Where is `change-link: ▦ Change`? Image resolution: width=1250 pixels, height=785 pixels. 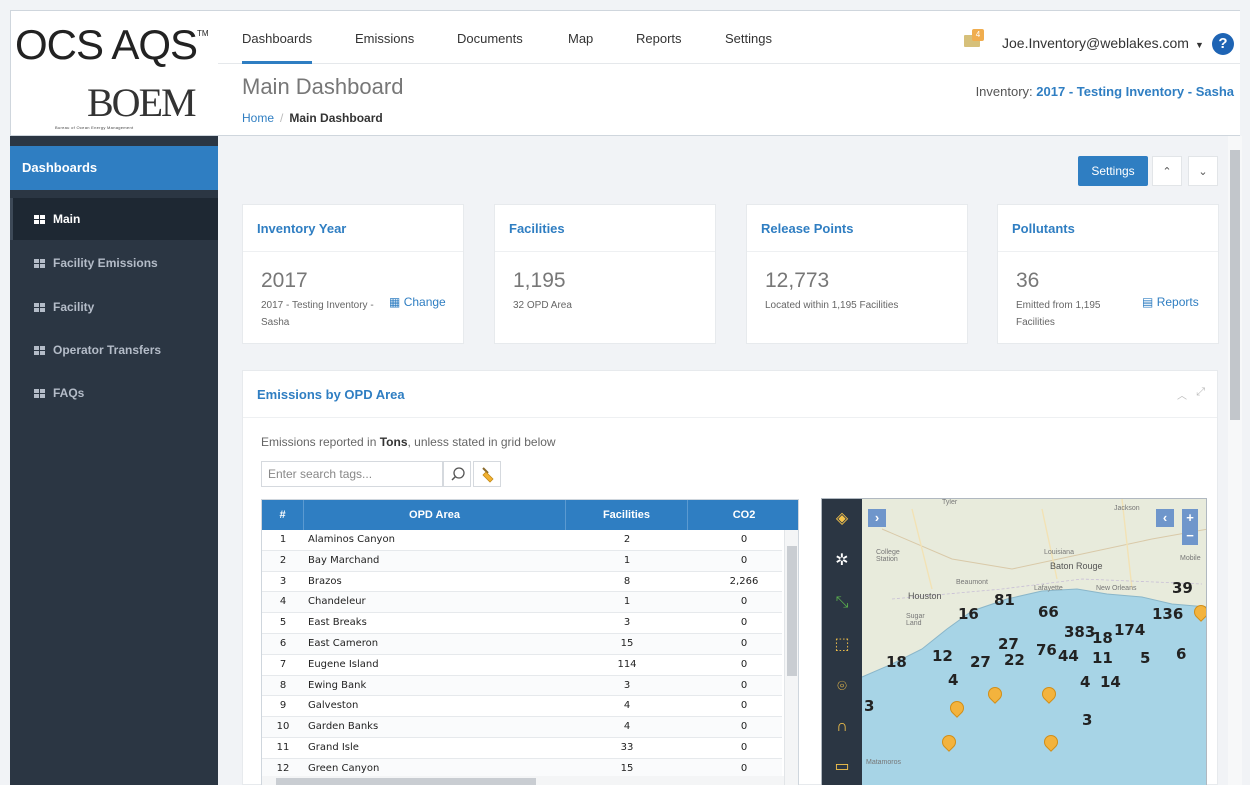 change-link: ▦ Change is located at coordinates (417, 302).